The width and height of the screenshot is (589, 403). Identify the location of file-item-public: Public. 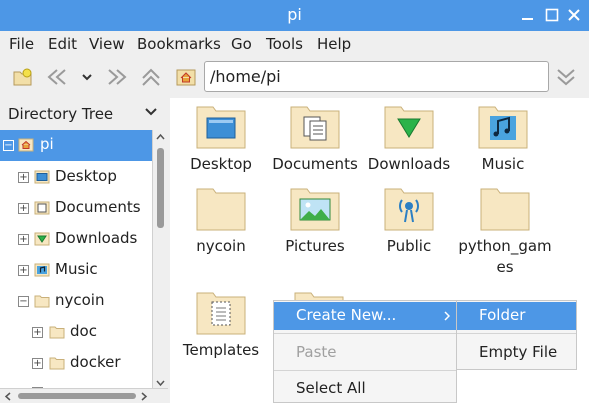
(409, 221).